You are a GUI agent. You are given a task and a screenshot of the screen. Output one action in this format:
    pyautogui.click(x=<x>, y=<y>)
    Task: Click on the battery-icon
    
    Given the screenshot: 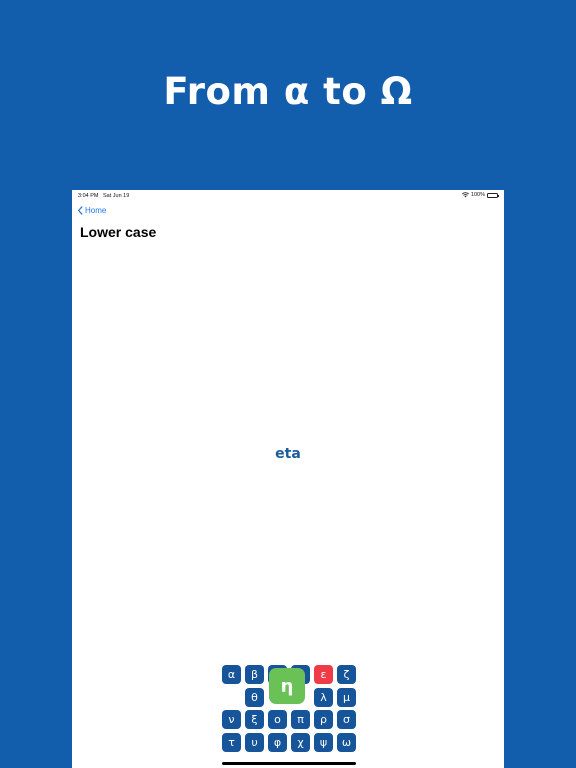 What is the action you would take?
    pyautogui.click(x=493, y=195)
    